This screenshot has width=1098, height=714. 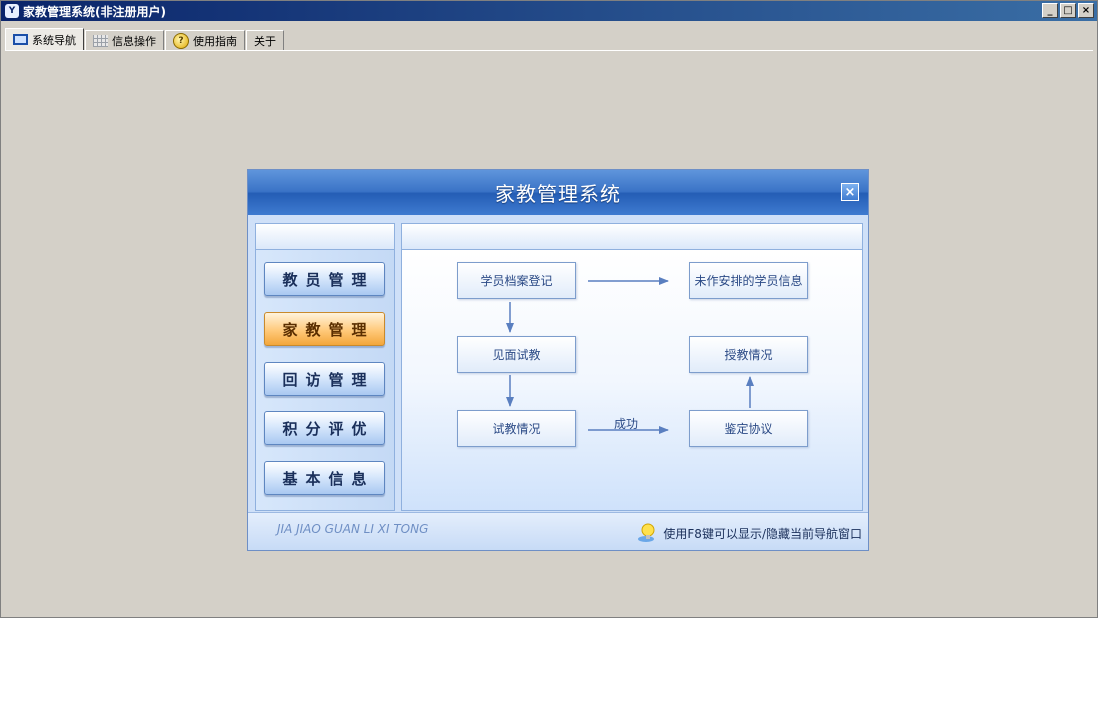 I want to click on flow-step-unarranged-students: 未作安排的学员信息, so click(x=748, y=280).